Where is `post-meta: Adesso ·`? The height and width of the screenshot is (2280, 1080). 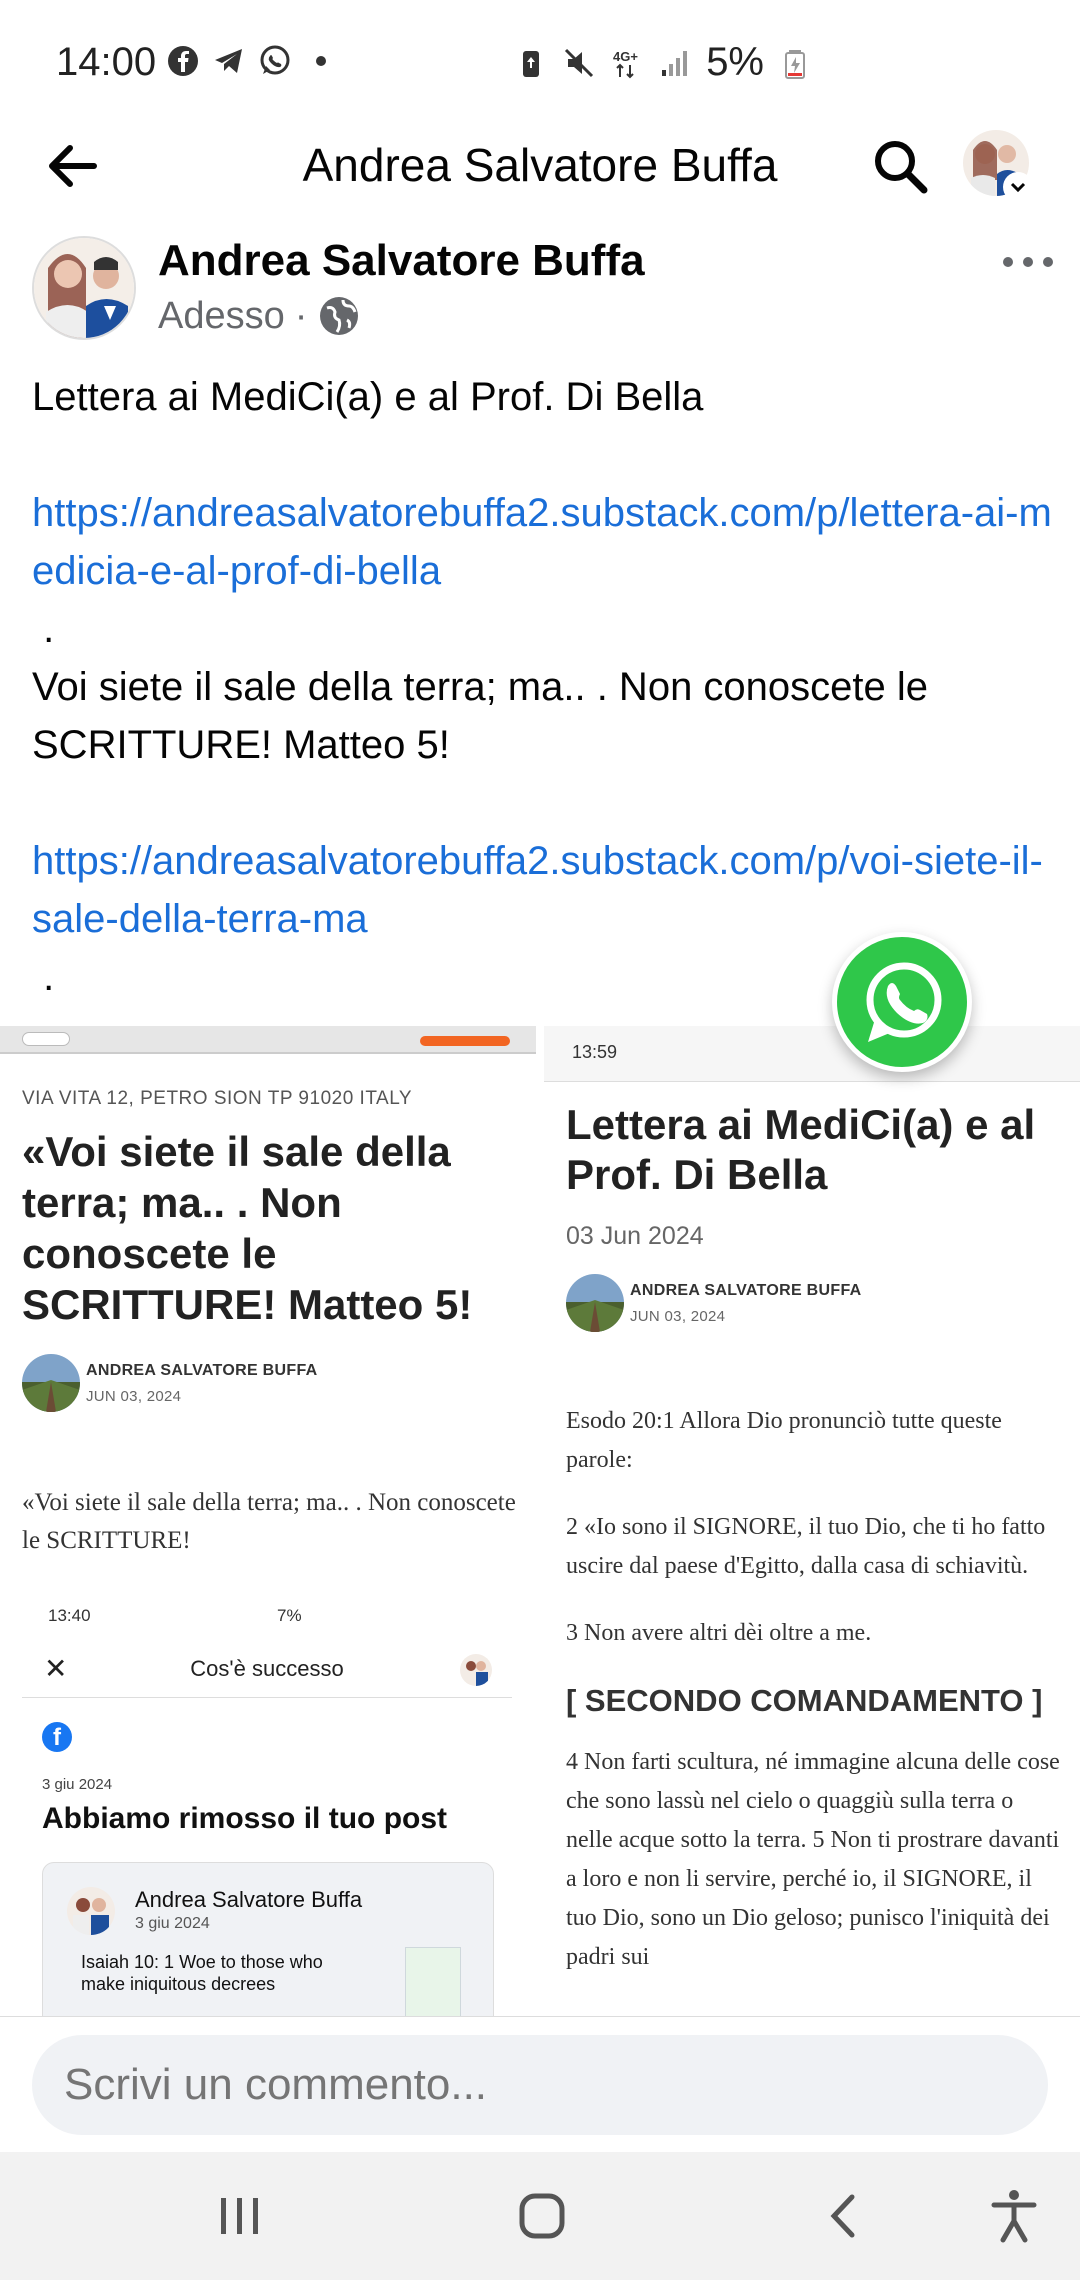 post-meta: Adesso · is located at coordinates (259, 316).